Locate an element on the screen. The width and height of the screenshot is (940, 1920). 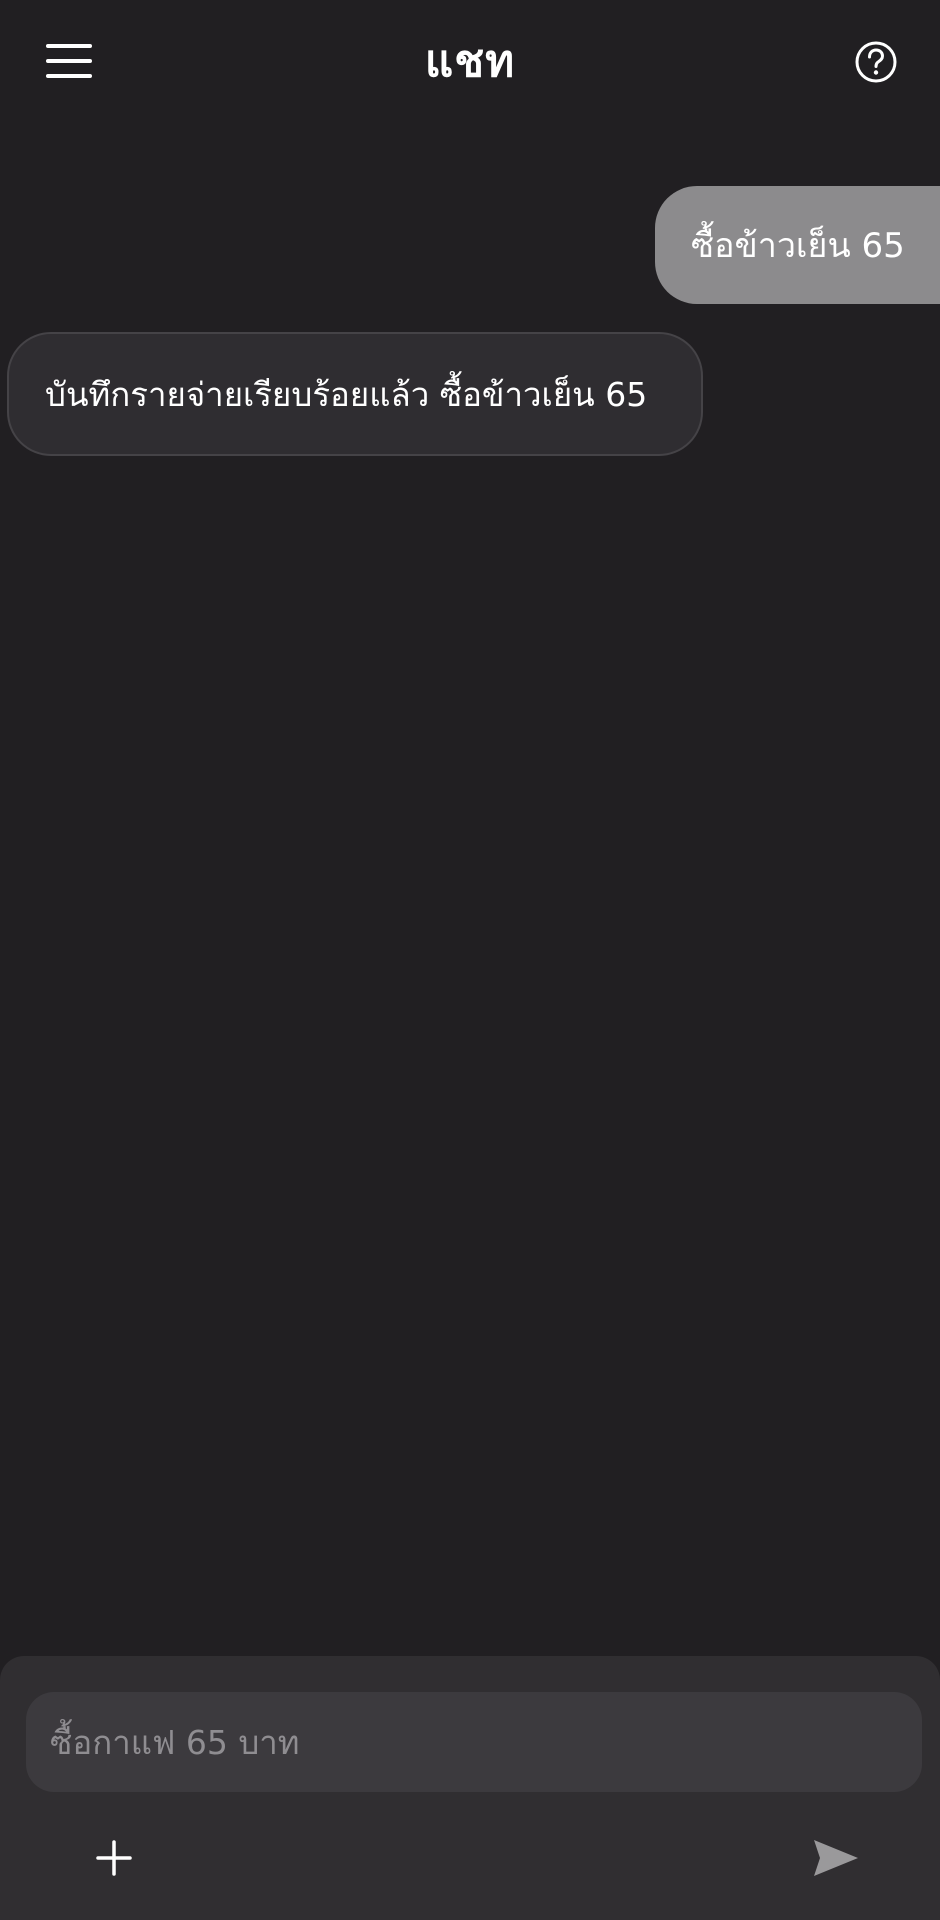
user-message: ซื้อข้าวเย็น 65 is located at coordinates (797, 245).